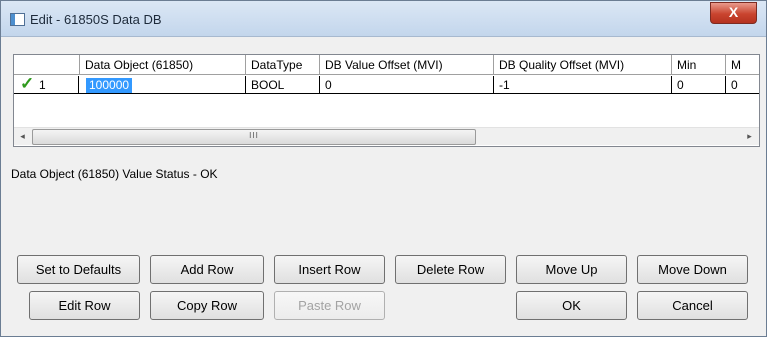  I want to click on value-status-text: Data Object (61850) Value Status - OK, so click(114, 174).